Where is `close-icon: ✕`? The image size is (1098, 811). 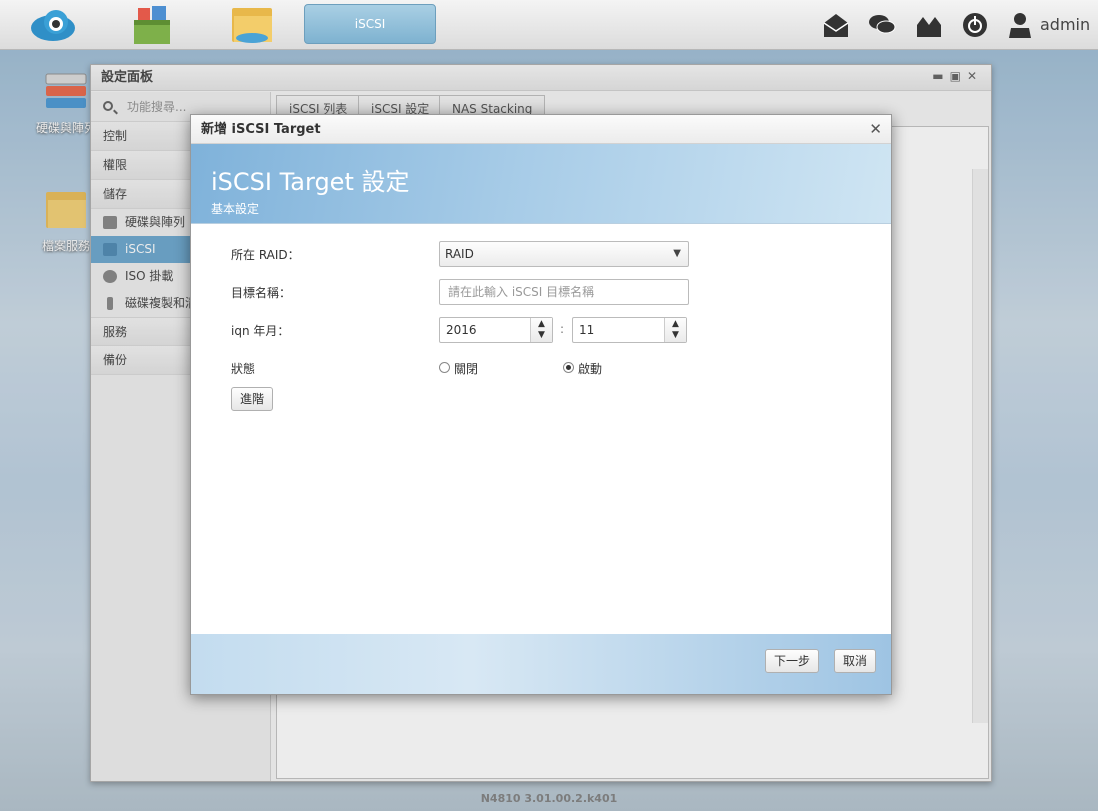 close-icon: ✕ is located at coordinates (875, 129).